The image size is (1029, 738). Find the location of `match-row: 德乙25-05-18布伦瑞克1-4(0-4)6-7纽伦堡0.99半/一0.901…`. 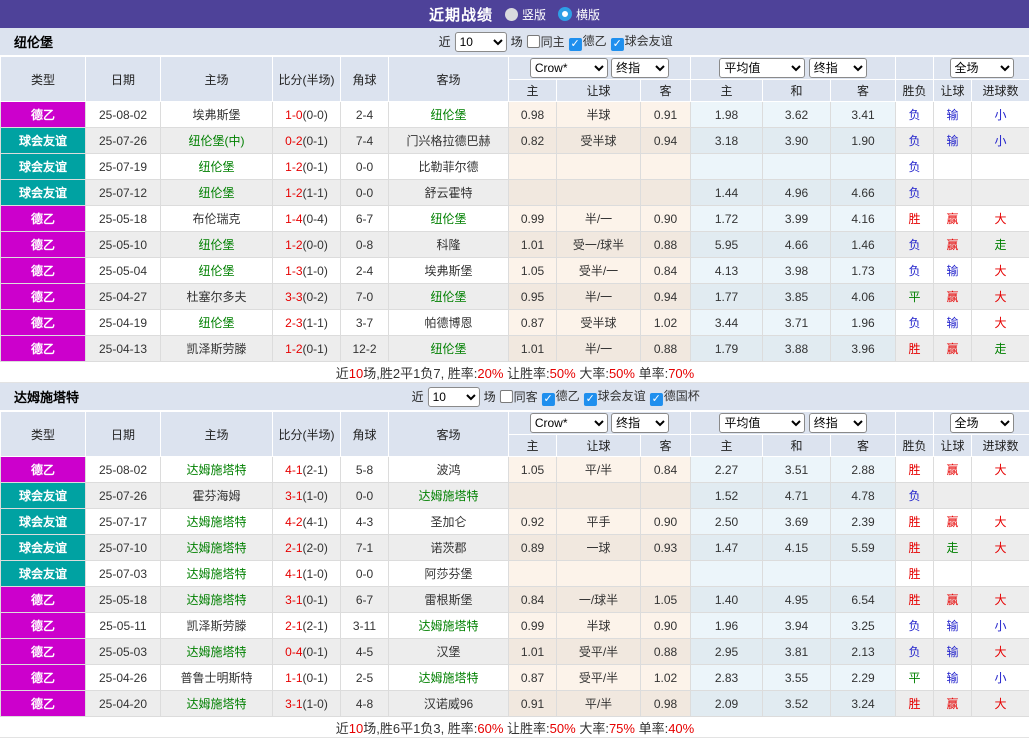

match-row: 德乙25-05-18布伦瑞克1-4(0-4)6-7纽伦堡0.99半/一0.901… is located at coordinates (515, 219).